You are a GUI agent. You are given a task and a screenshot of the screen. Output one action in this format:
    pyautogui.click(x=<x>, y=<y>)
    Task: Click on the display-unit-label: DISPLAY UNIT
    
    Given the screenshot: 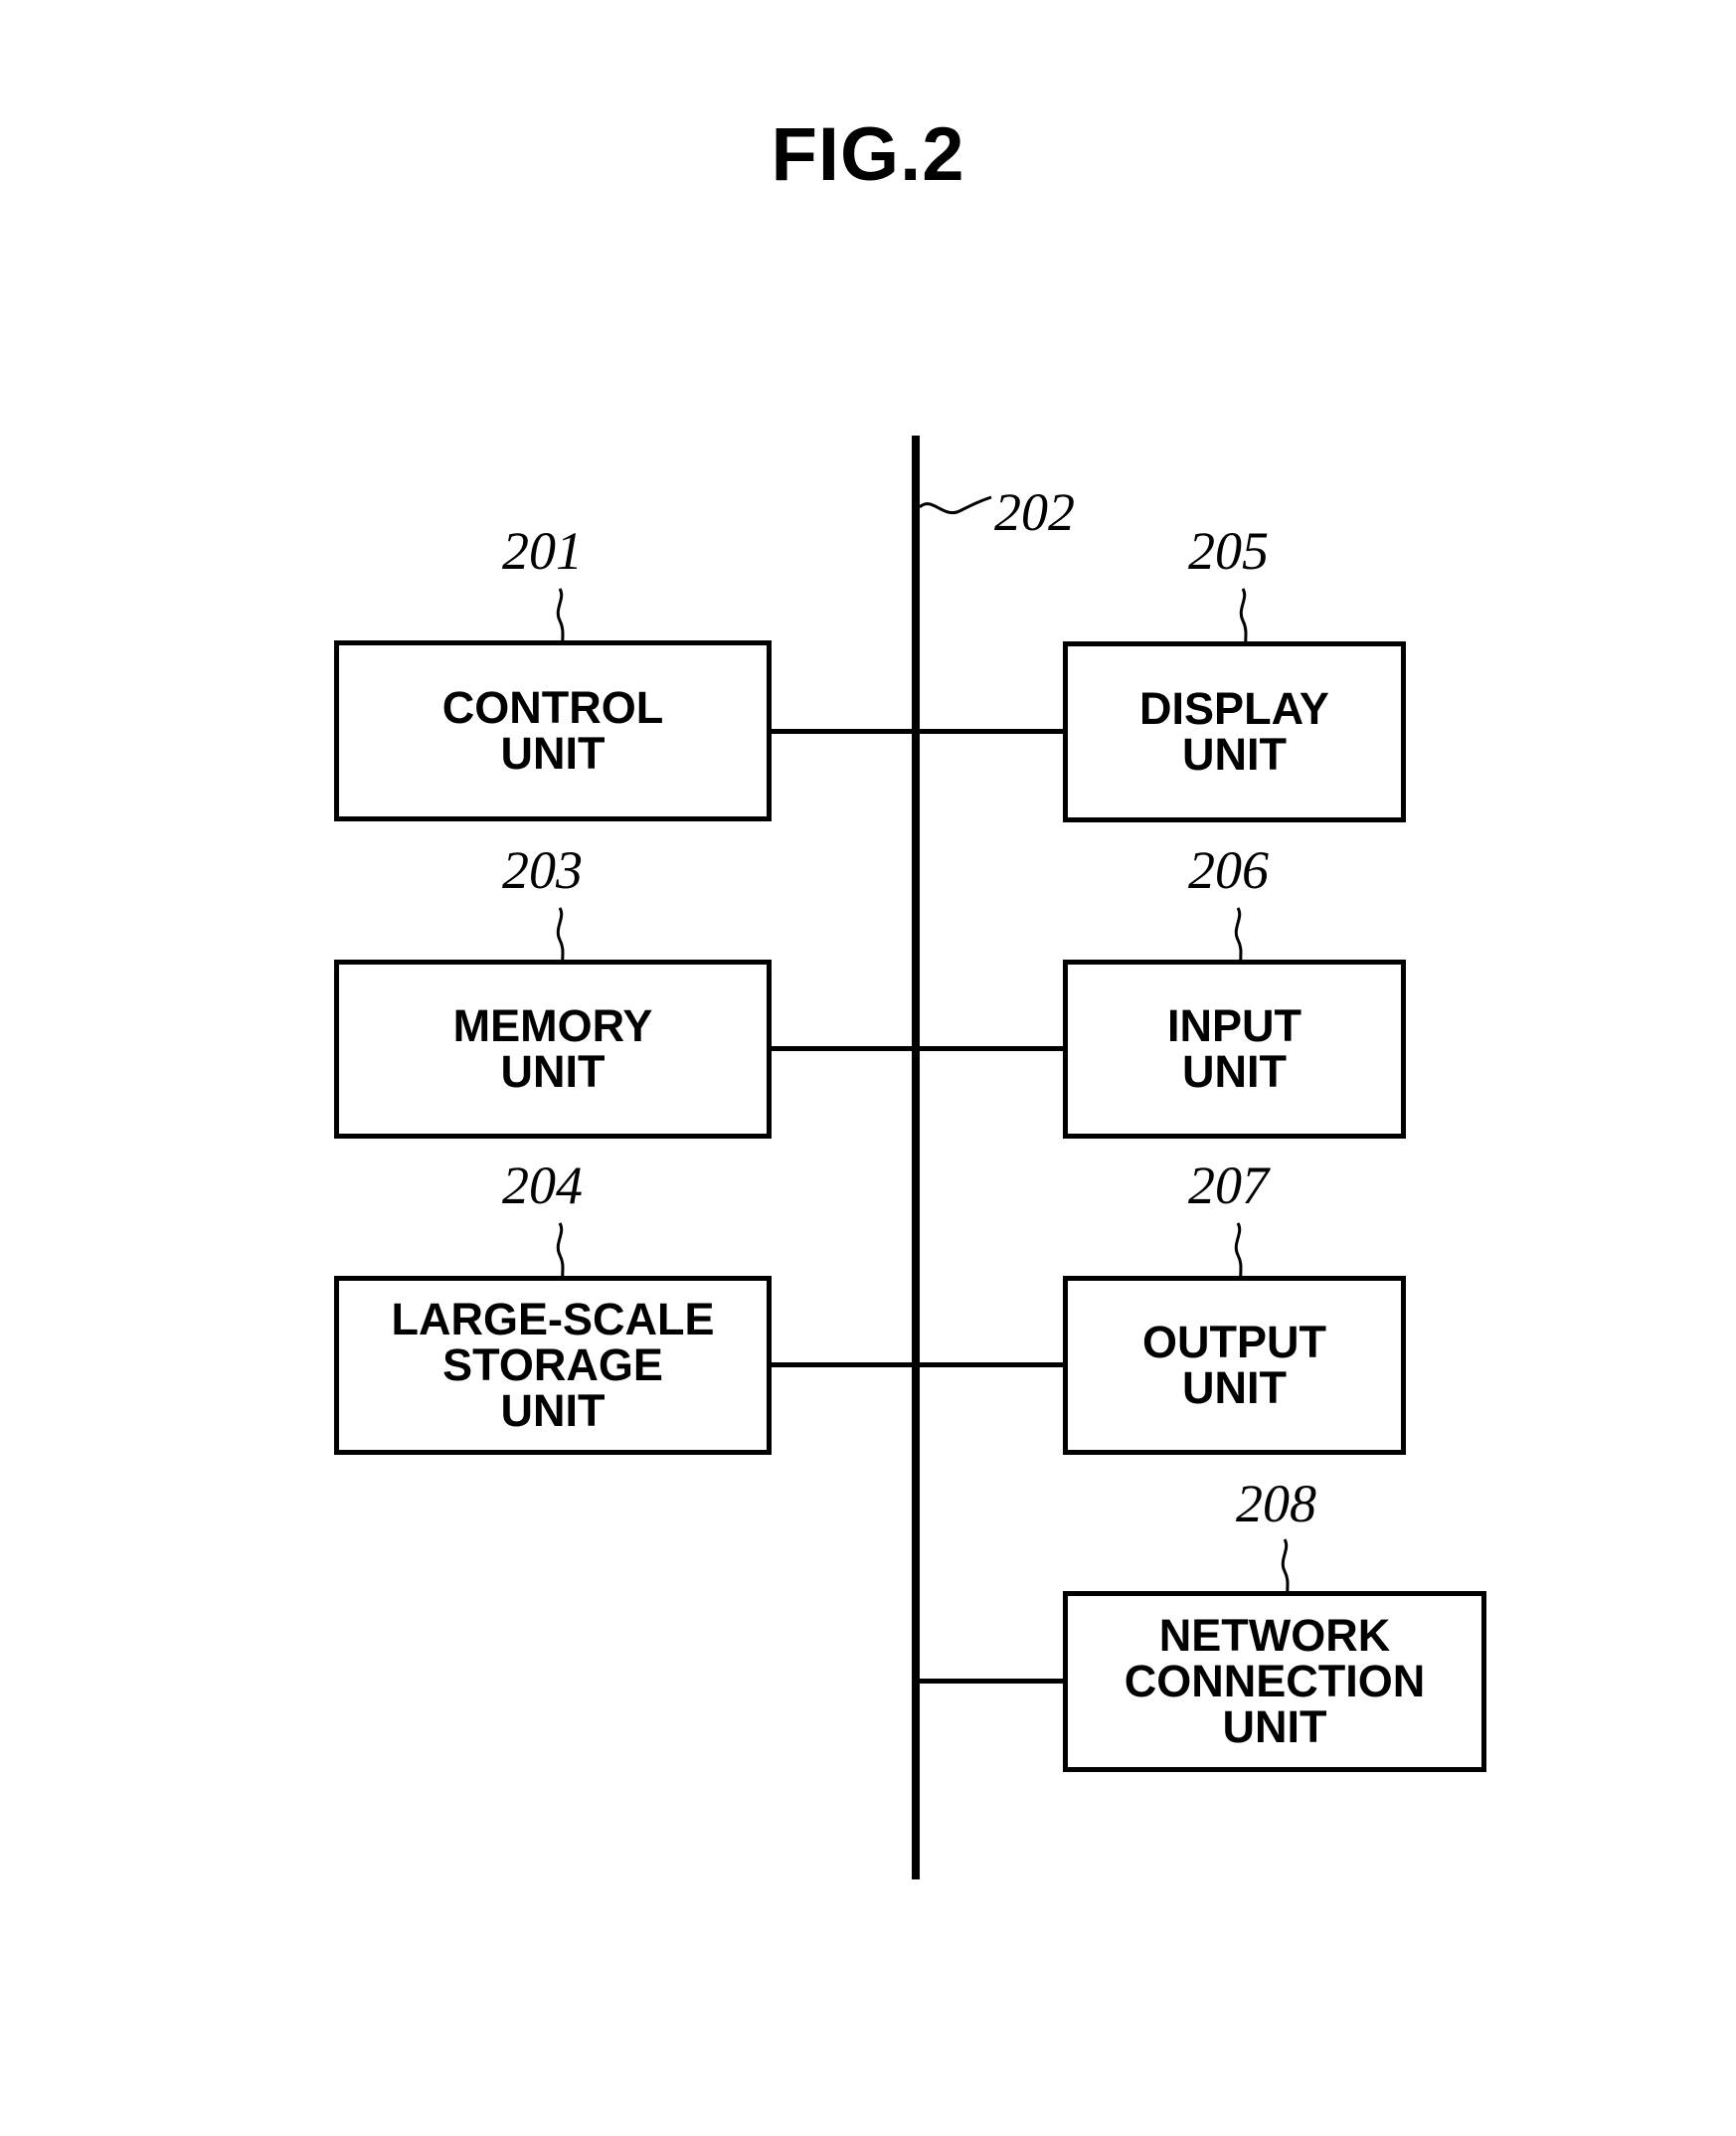 What is the action you would take?
    pyautogui.click(x=1234, y=731)
    